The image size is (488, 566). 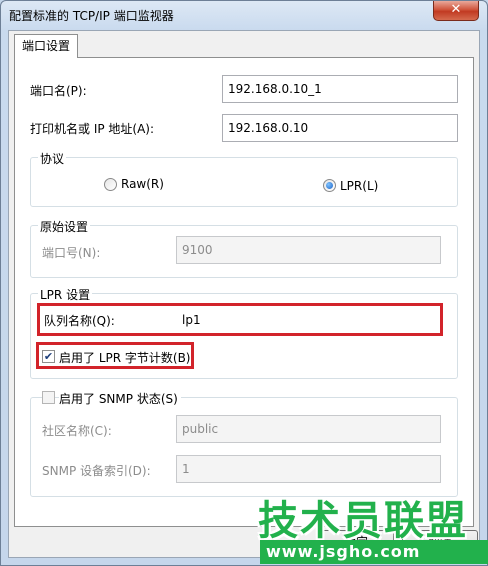 What do you see at coordinates (71, 253) in the screenshot?
I see `port-number-label: 端口号(N):` at bounding box center [71, 253].